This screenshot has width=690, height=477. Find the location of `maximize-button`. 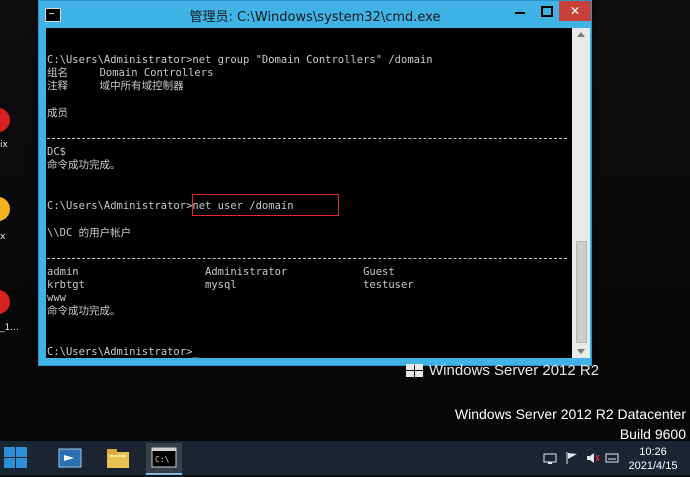

maximize-button is located at coordinates (546, 11).